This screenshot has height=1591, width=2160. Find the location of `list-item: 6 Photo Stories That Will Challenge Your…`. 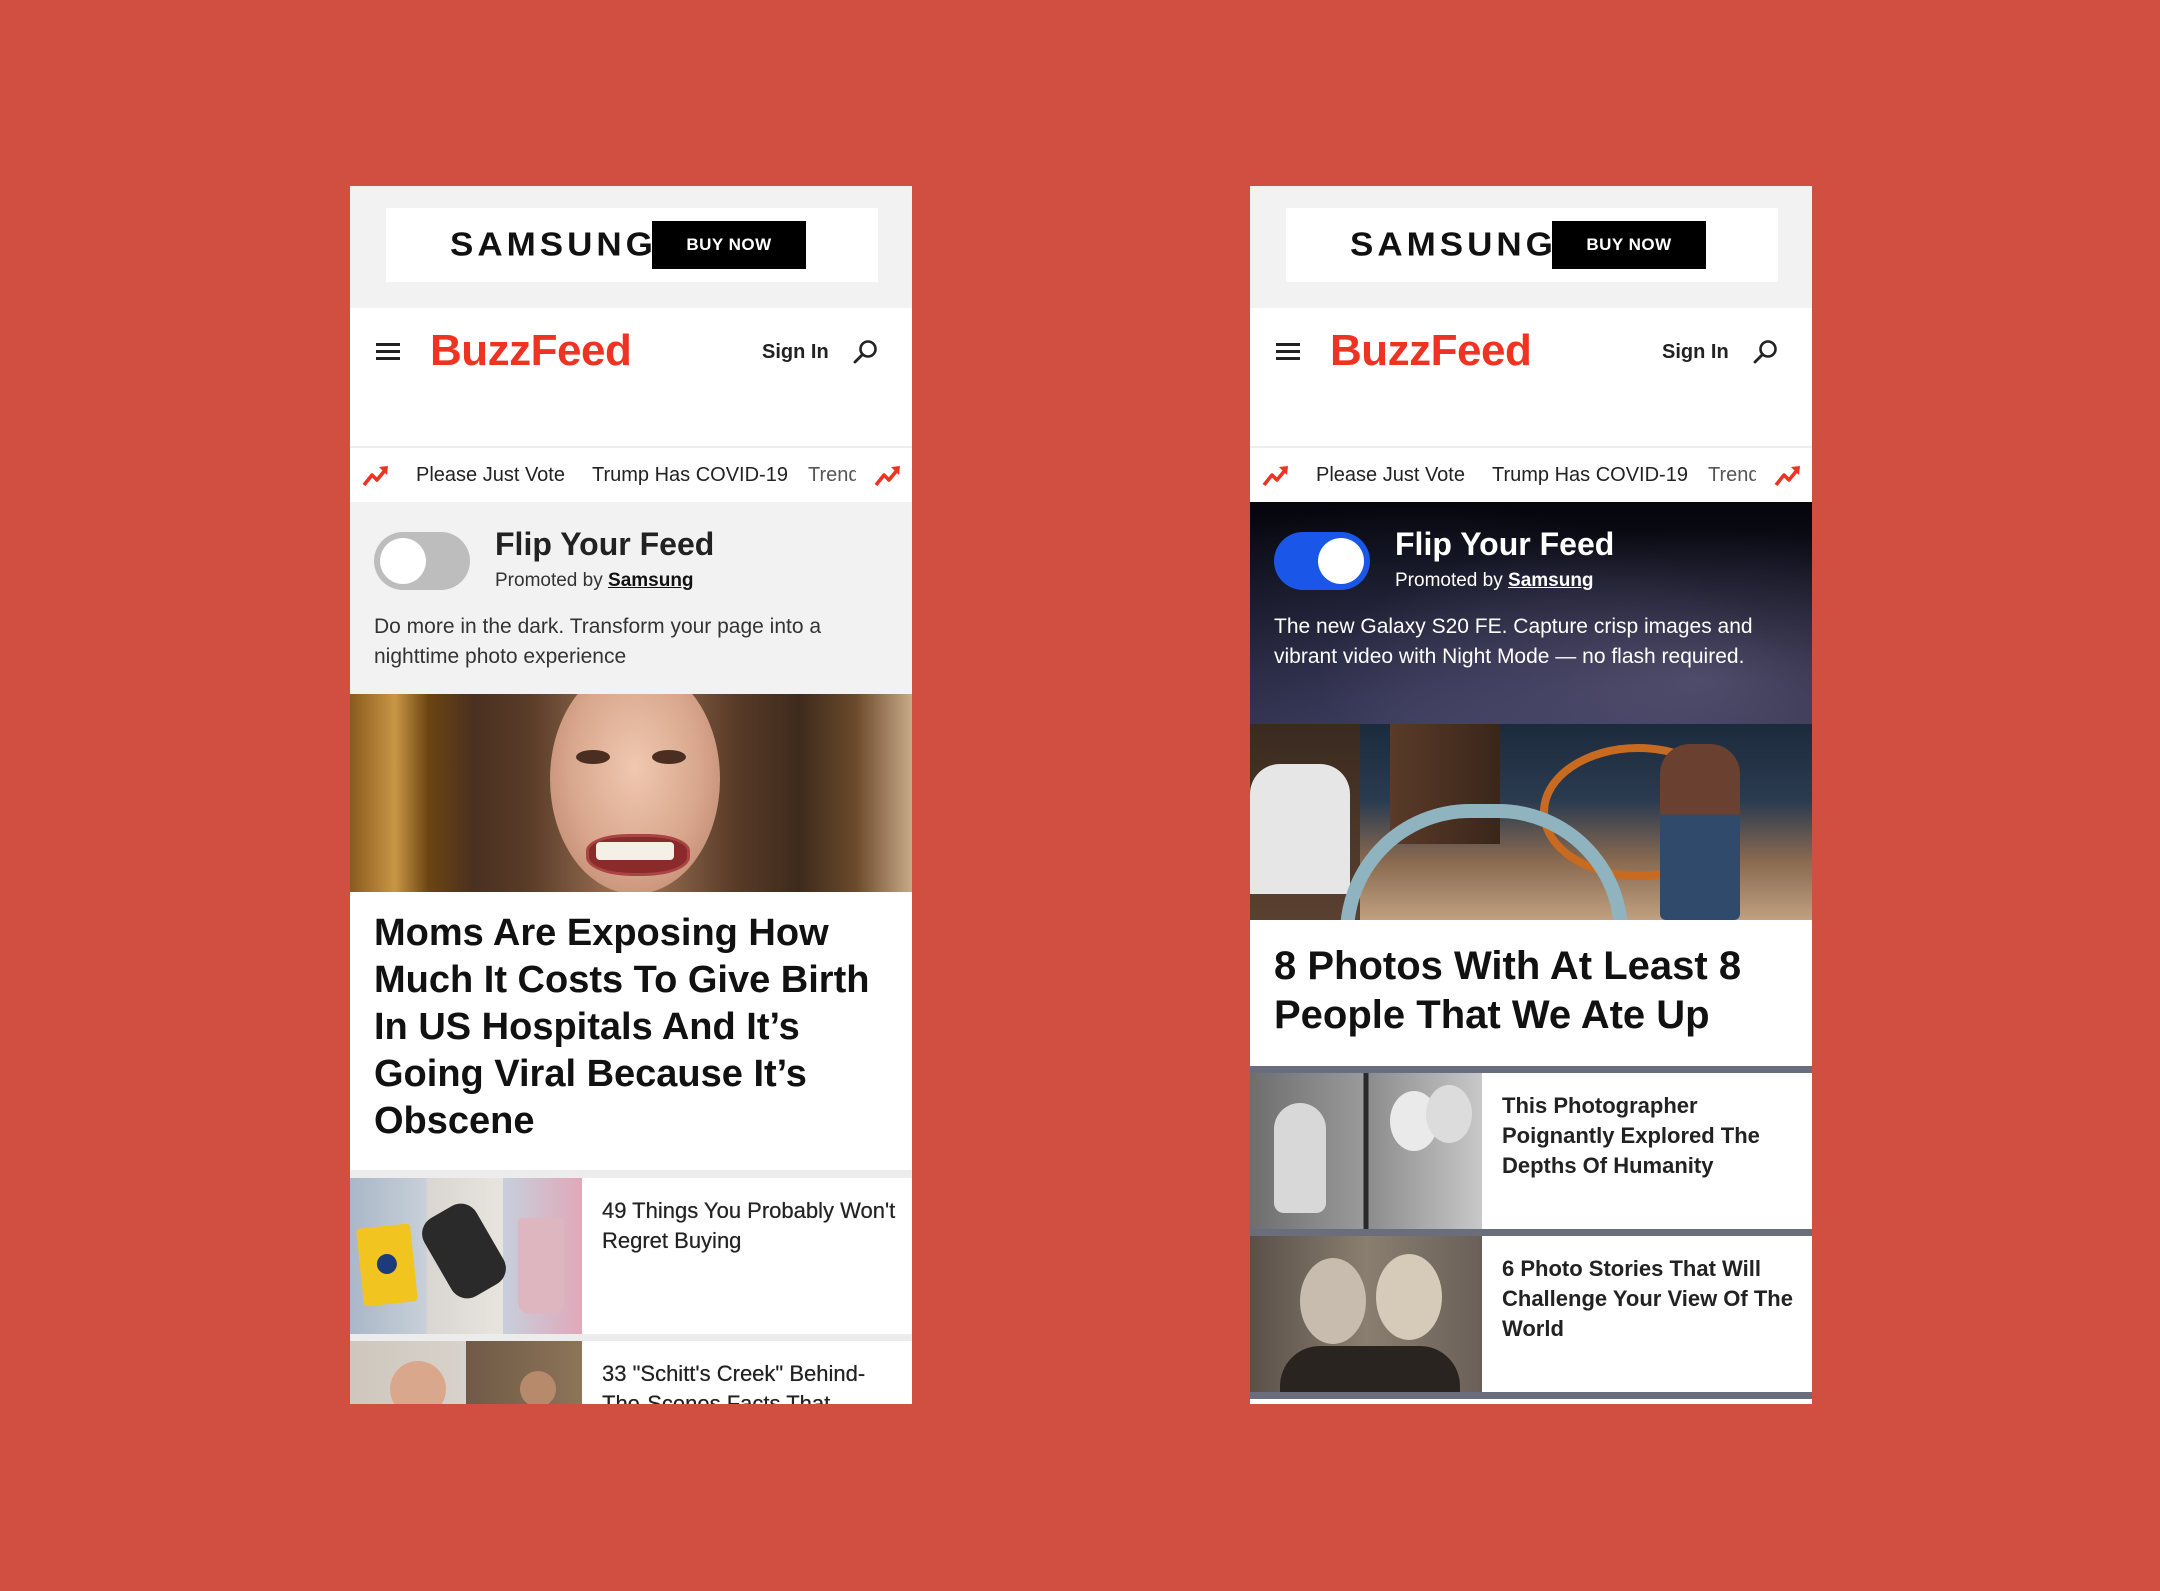

list-item: 6 Photo Stories That Will Challenge Your… is located at coordinates (1531, 1314).